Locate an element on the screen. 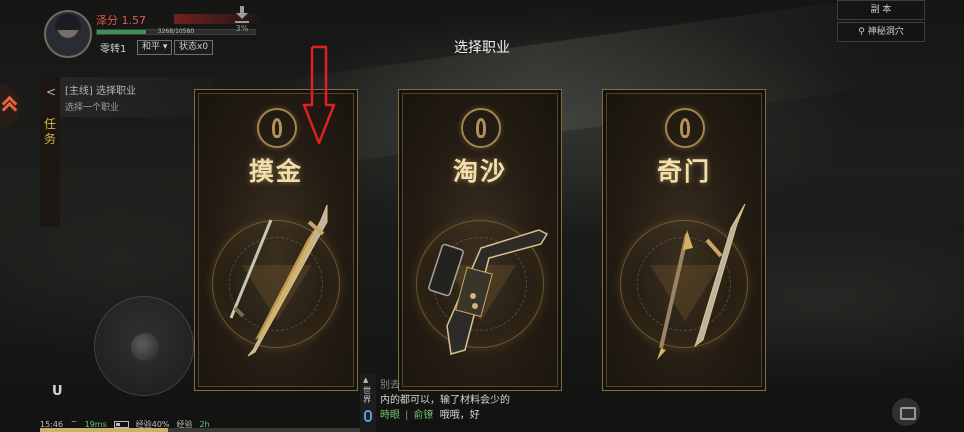 The height and width of the screenshot is (432, 964). chat-channel-label: 世界 is located at coordinates (367, 395).